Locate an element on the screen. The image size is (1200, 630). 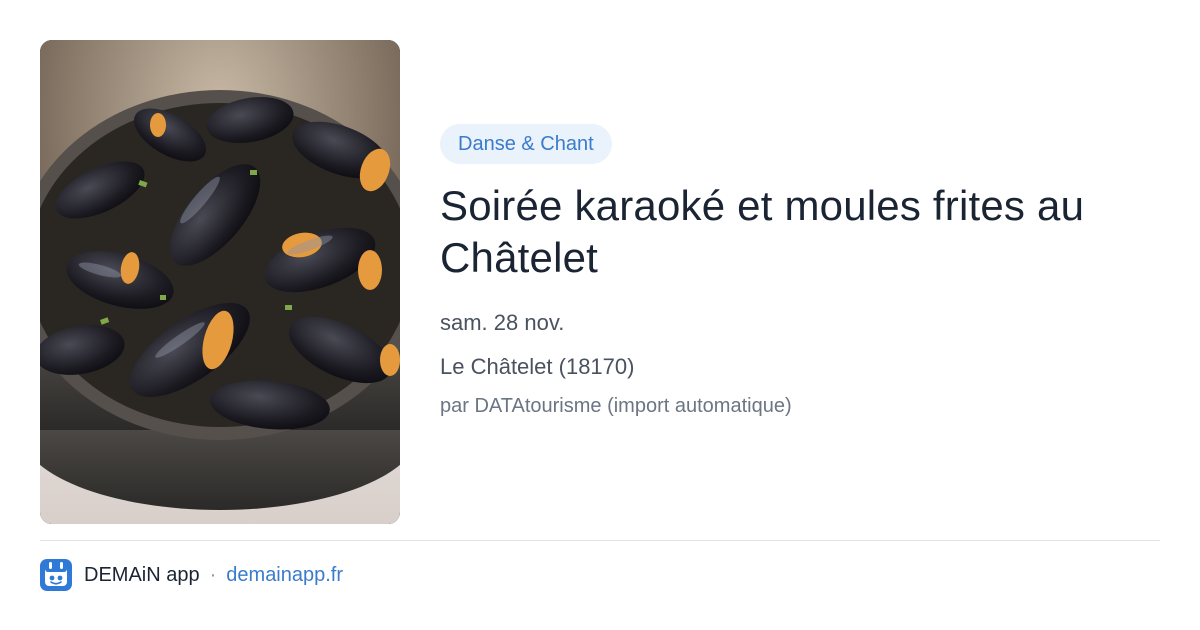
demain-app-logo-icon is located at coordinates (56, 575).